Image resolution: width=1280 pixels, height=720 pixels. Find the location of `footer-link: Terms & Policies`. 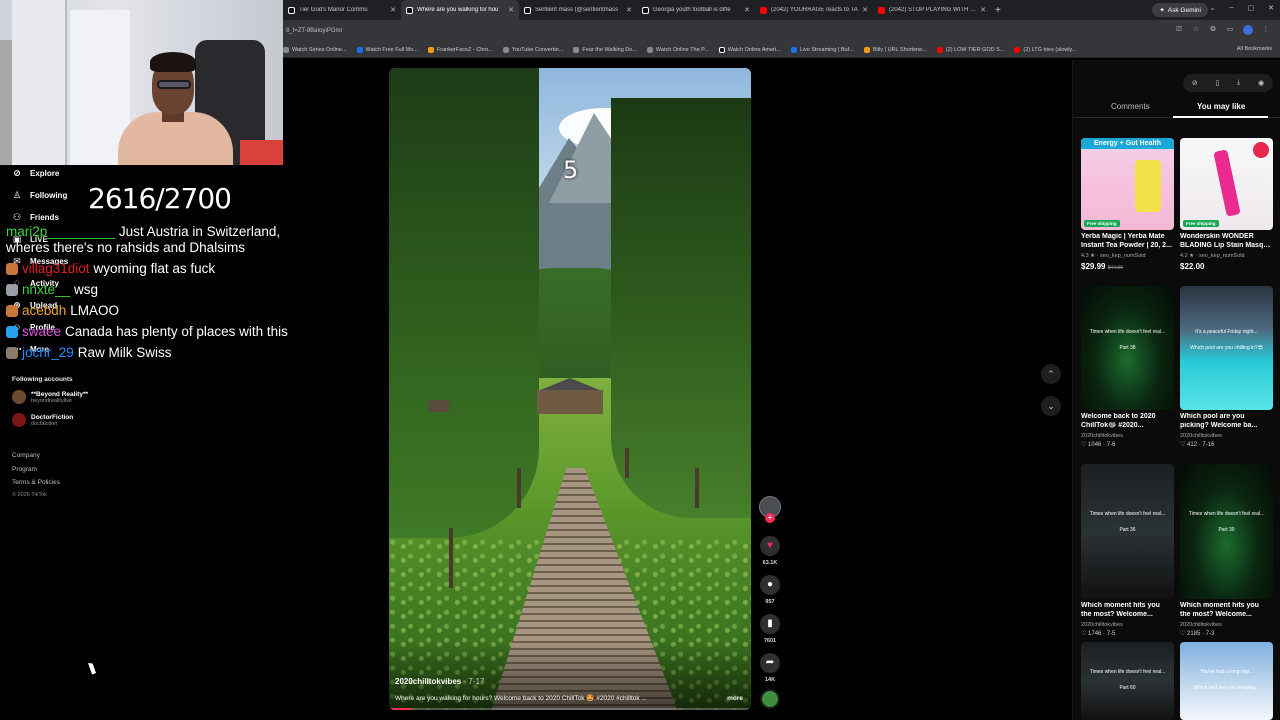

footer-link: Terms & Policies is located at coordinates (36, 482).